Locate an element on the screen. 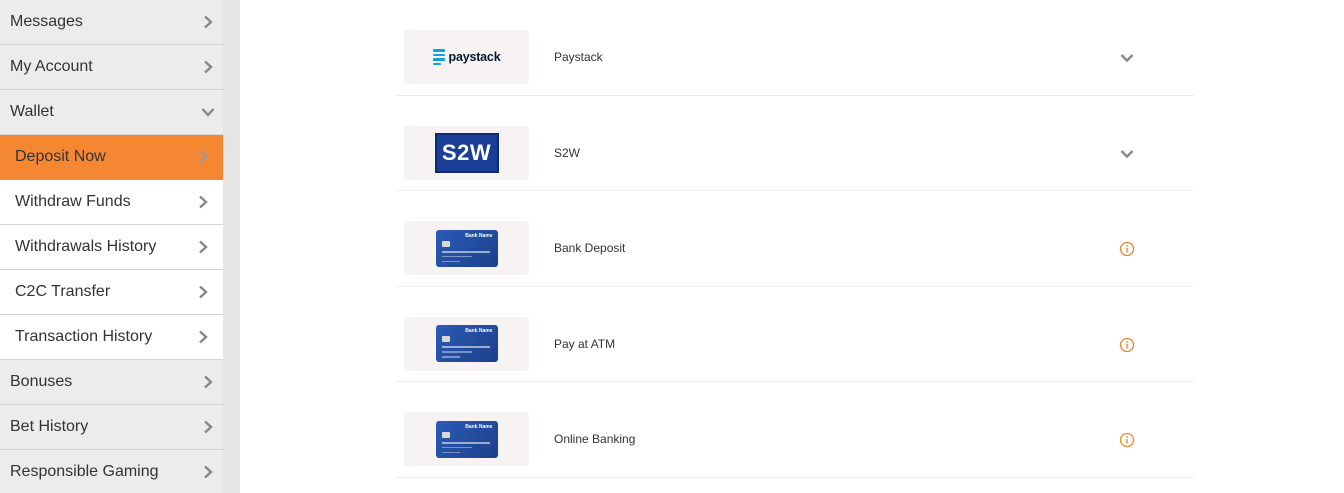 The image size is (1344, 493). s2w-wordmark: S2W is located at coordinates (466, 152).